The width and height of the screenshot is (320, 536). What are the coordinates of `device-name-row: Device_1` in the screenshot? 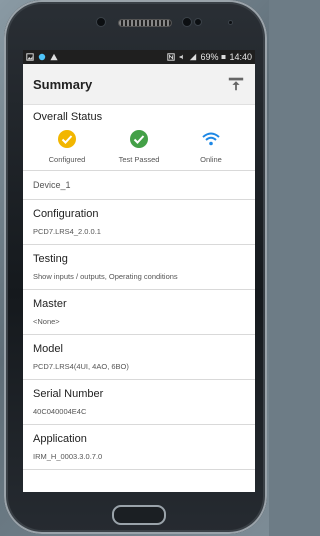 It's located at (139, 185).